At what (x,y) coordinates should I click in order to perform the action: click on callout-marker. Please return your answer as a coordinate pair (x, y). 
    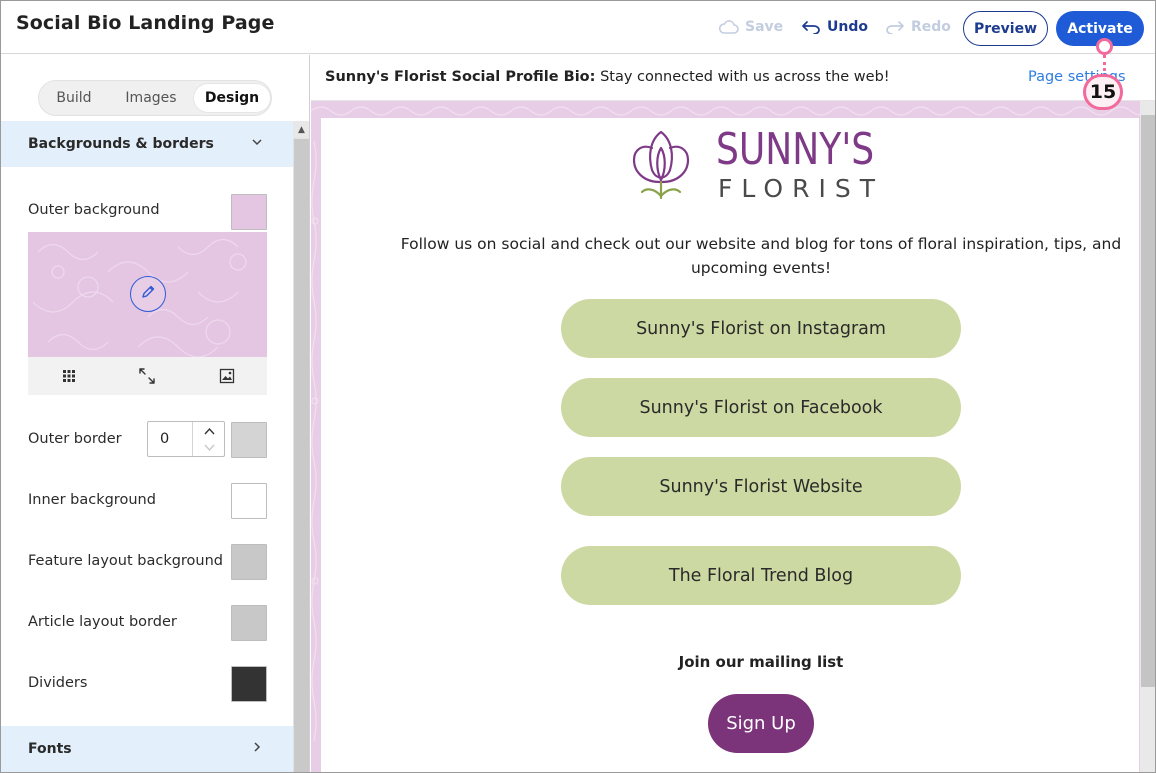
    Looking at the image, I should click on (1104, 46).